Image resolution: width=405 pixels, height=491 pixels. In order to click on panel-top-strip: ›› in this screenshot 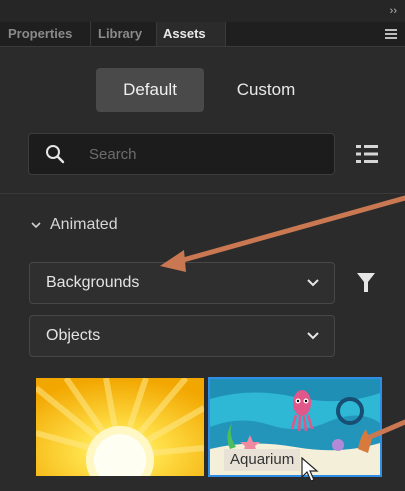, I will do `click(202, 11)`.